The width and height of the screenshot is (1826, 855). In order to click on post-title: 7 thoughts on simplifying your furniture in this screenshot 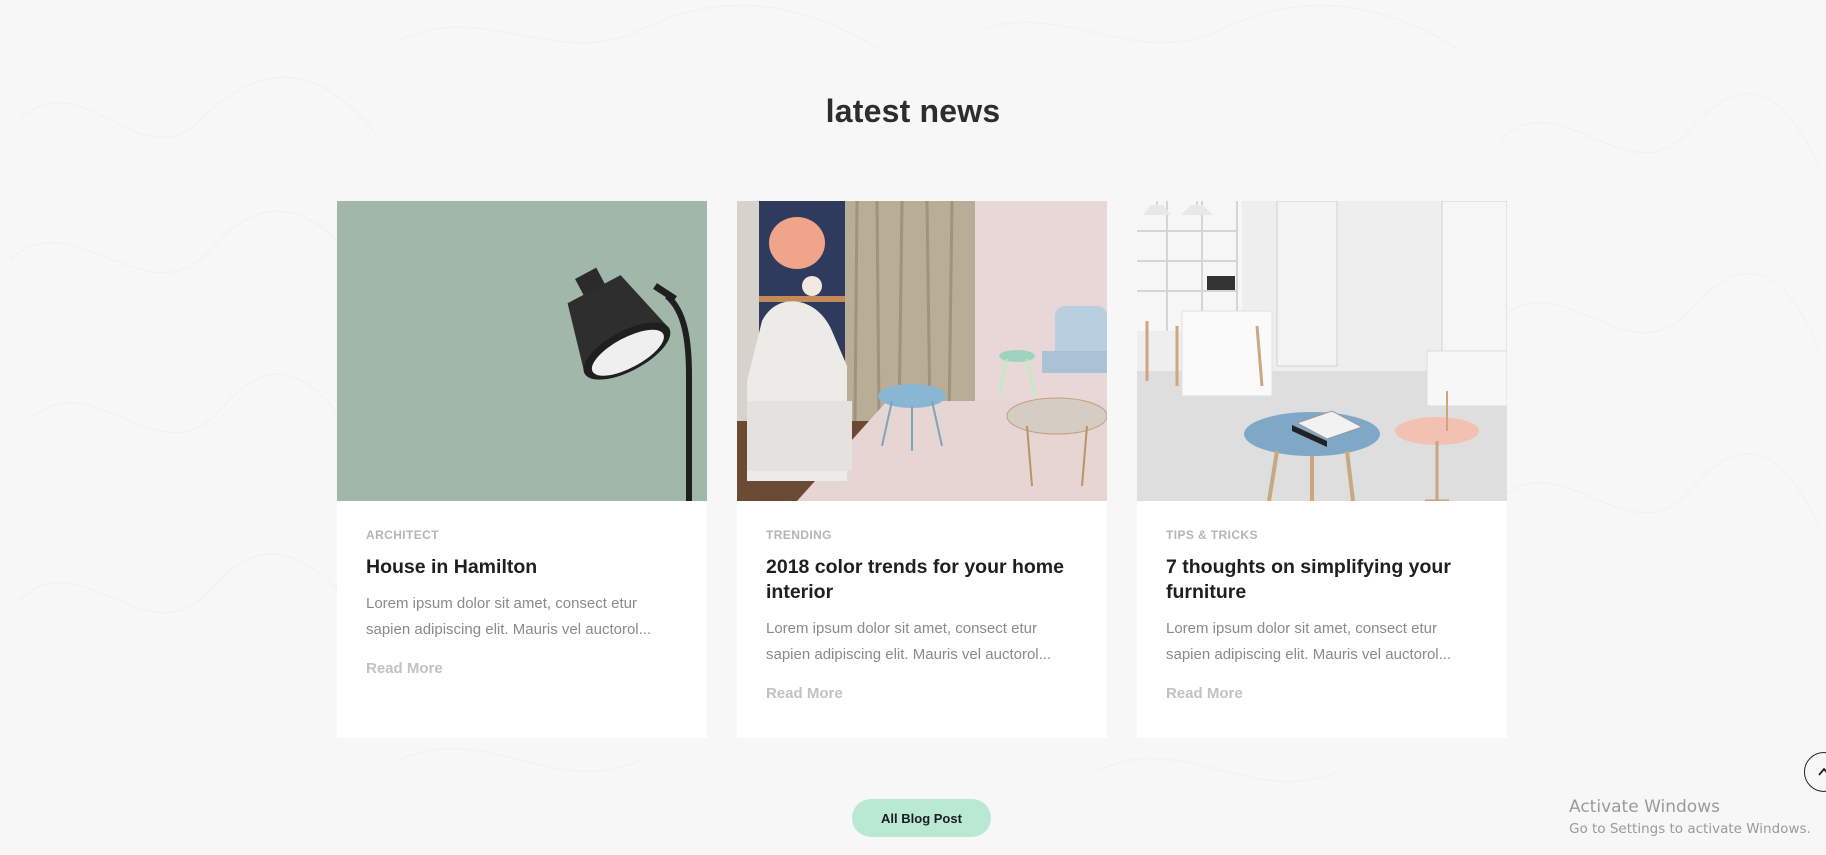, I will do `click(1322, 580)`.